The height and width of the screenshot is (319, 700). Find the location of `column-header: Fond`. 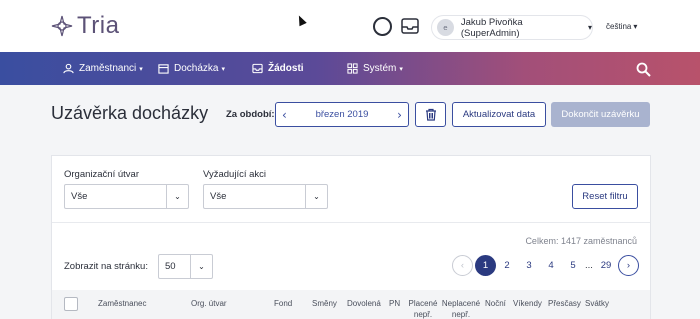

column-header: Fond is located at coordinates (283, 303).